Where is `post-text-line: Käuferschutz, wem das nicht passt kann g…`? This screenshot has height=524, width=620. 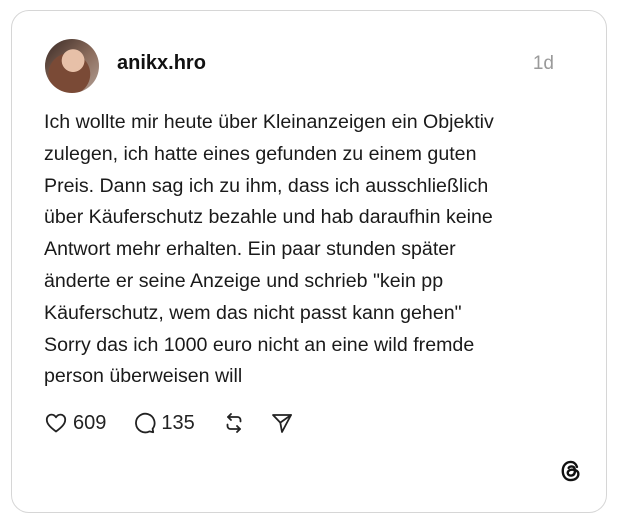 post-text-line: Käuferschutz, wem das nicht passt kann g… is located at coordinates (253, 312).